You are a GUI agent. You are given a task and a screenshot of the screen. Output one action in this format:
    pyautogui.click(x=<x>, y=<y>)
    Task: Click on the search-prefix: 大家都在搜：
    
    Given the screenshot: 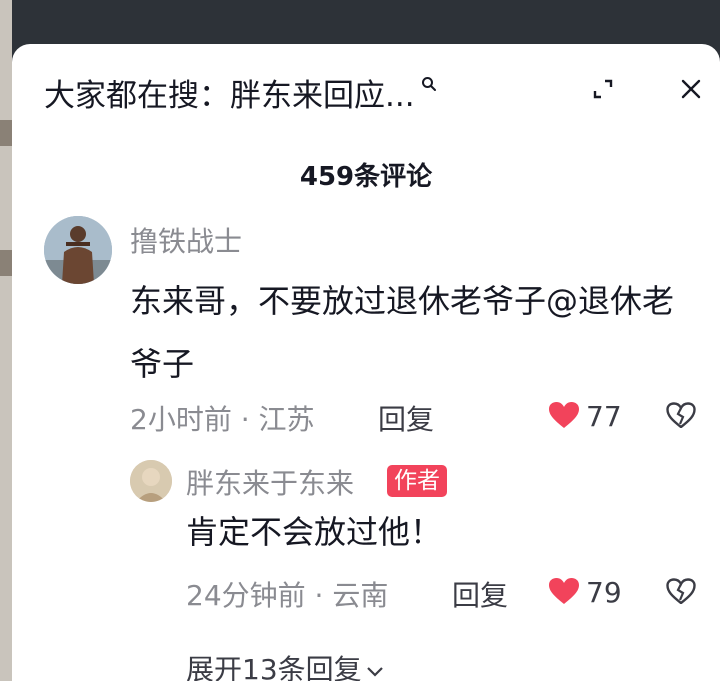 What is the action you would take?
    pyautogui.click(x=137, y=96)
    